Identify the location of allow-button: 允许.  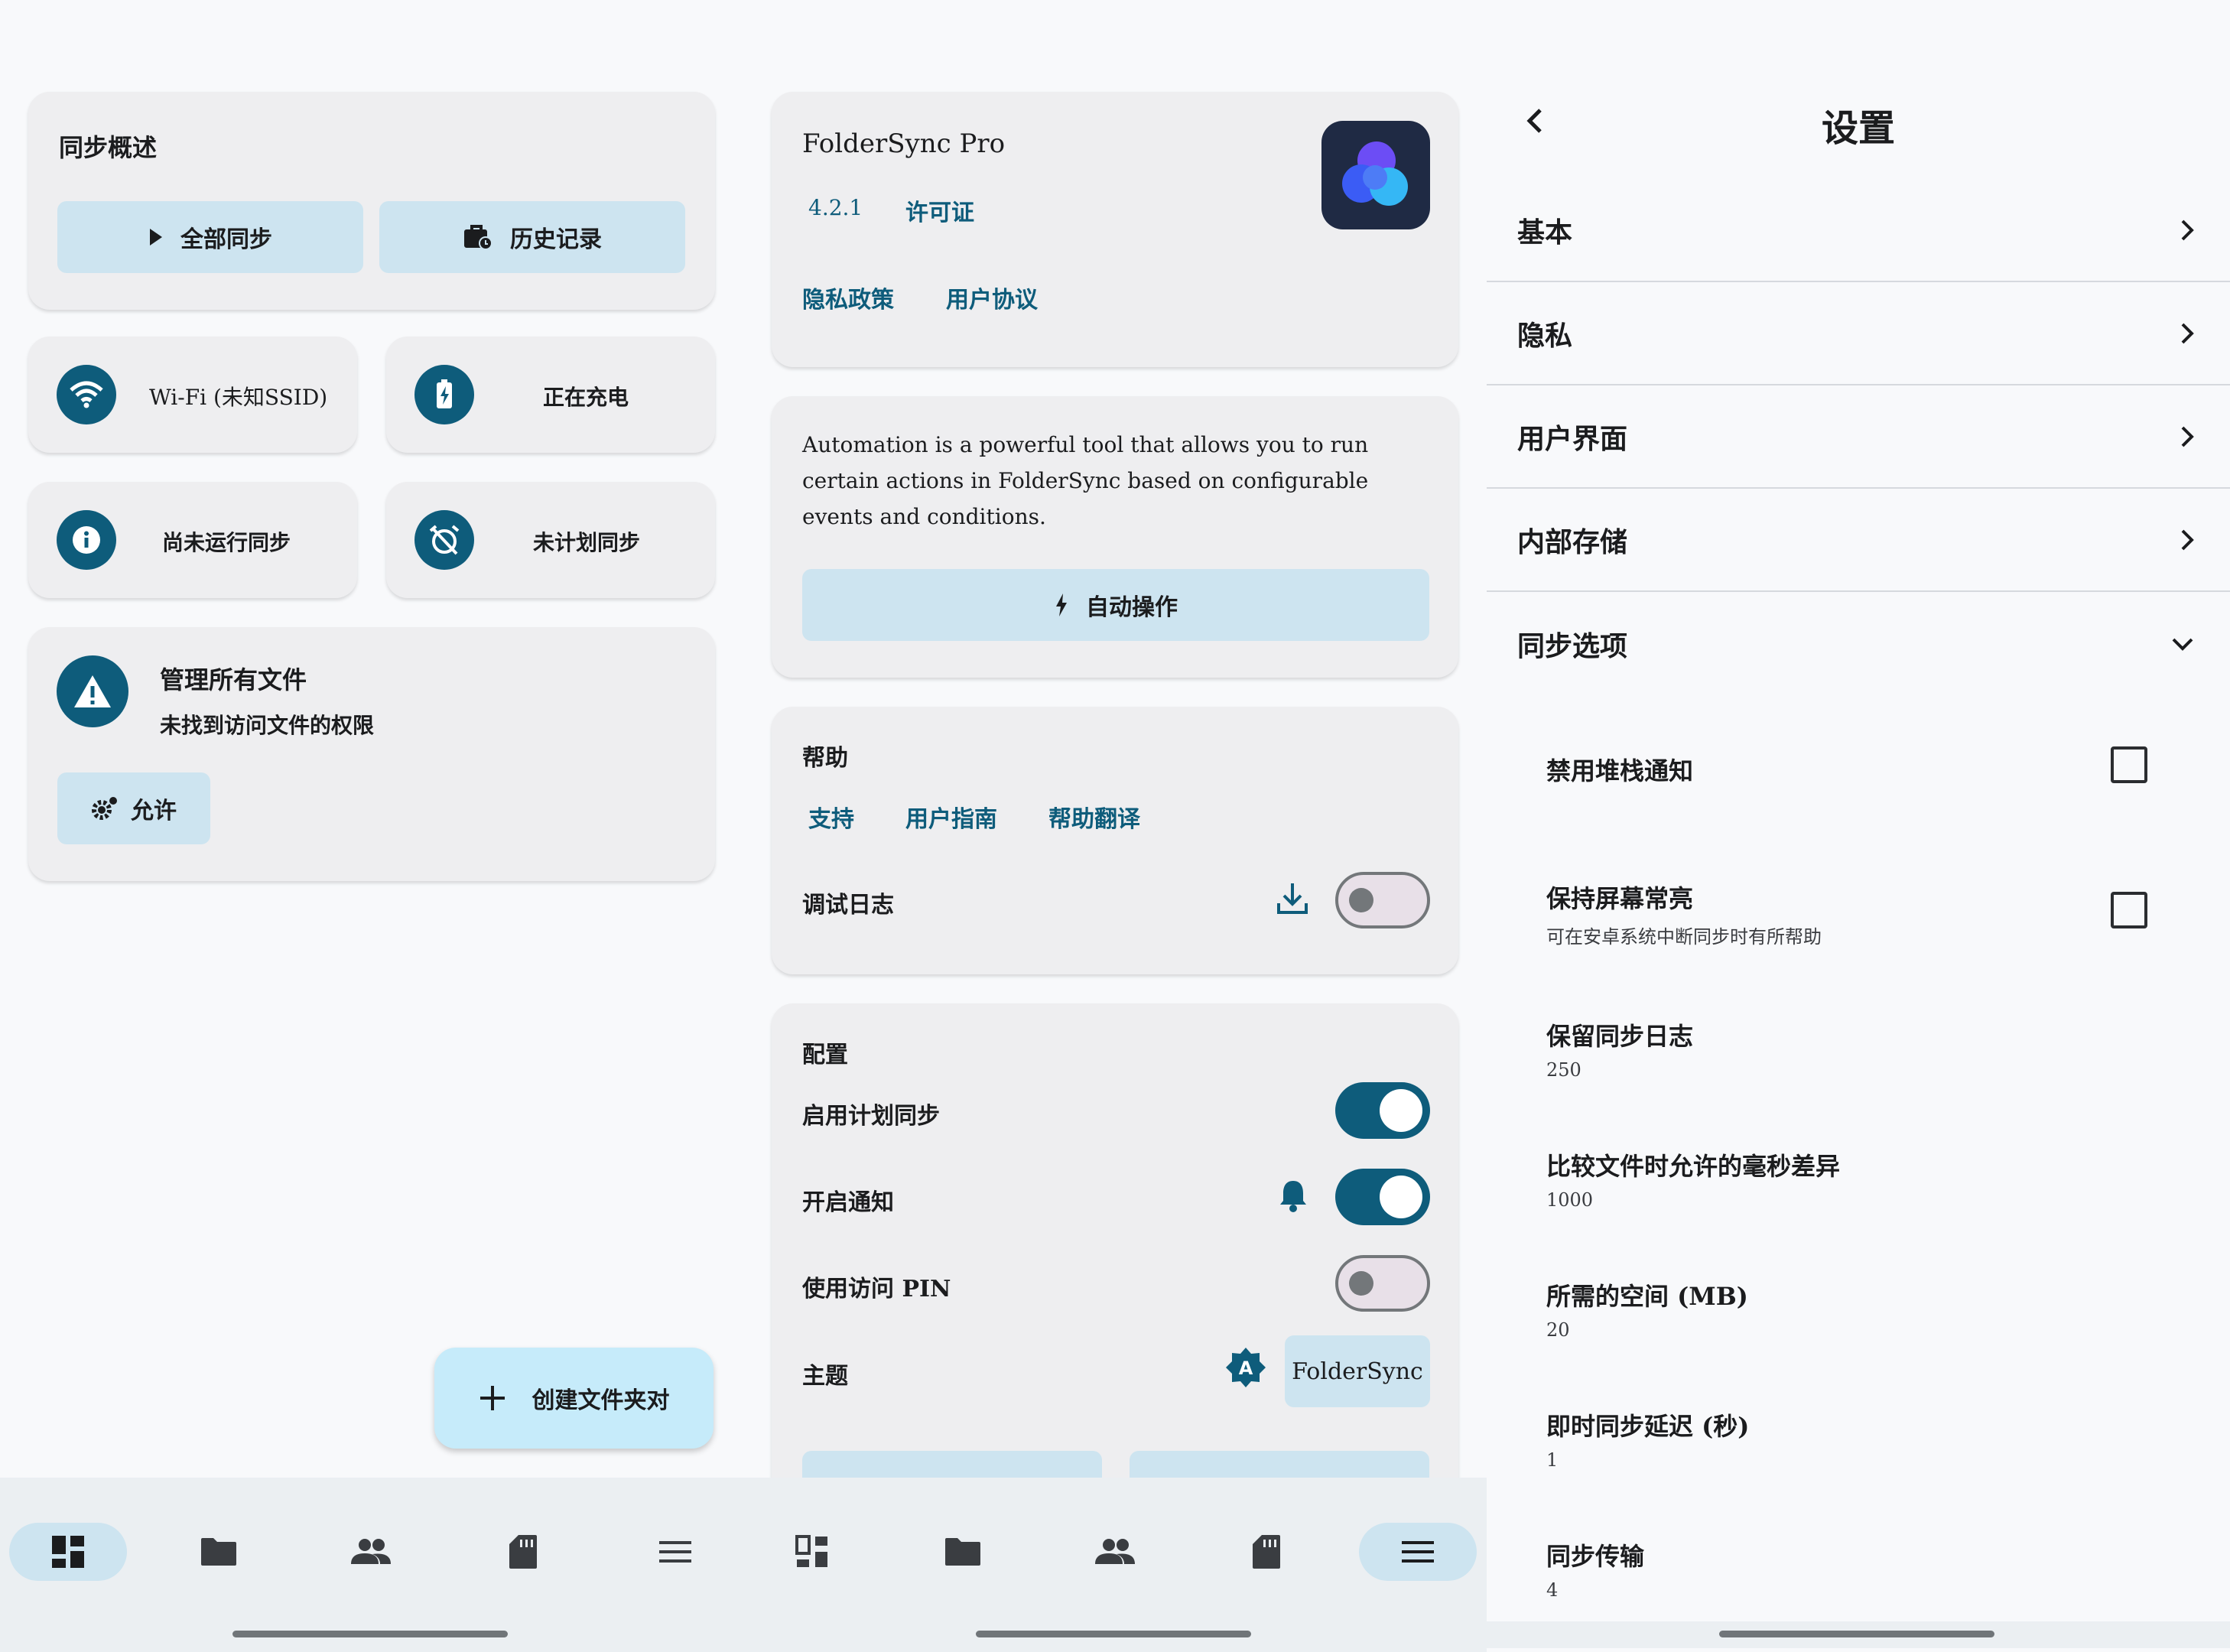
(133, 808).